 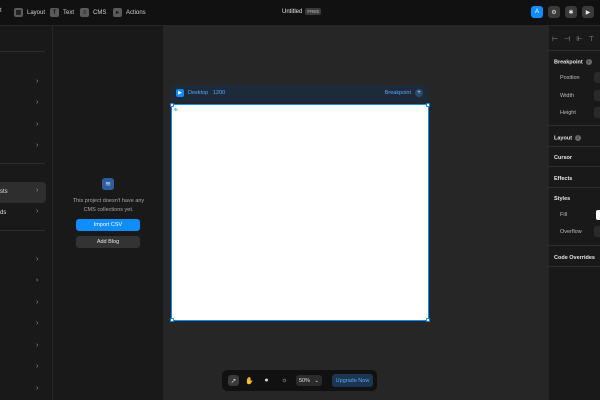 I want to click on align-toolbar: ⊢ ⊣ ⊩ ⊤, so click(x=573, y=39).